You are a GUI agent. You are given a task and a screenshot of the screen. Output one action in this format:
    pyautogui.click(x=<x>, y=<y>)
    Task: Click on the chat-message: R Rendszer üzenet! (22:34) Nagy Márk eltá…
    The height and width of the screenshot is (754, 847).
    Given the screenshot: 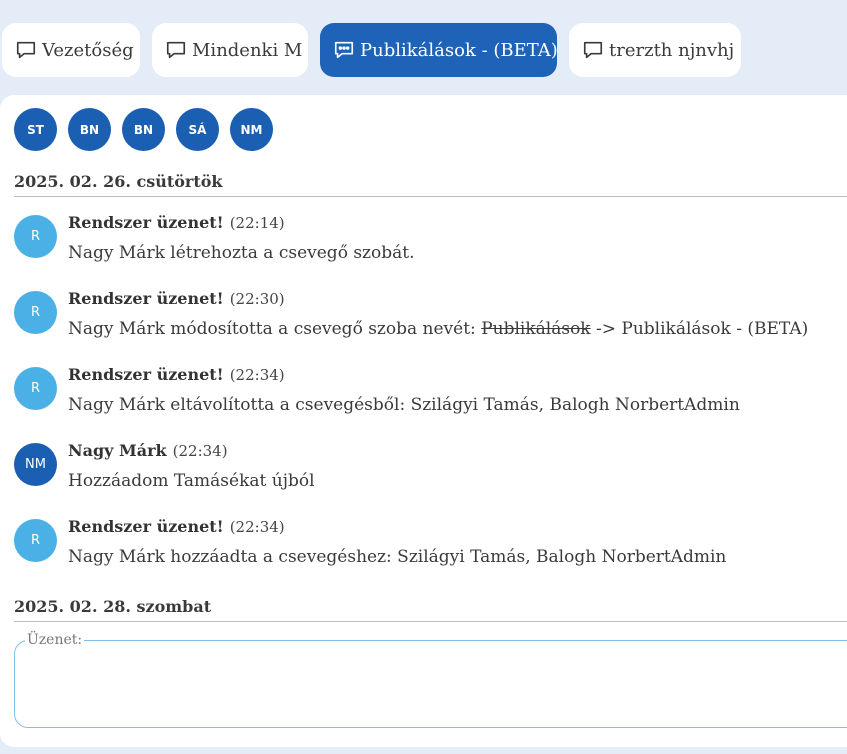 What is the action you would take?
    pyautogui.click(x=429, y=397)
    